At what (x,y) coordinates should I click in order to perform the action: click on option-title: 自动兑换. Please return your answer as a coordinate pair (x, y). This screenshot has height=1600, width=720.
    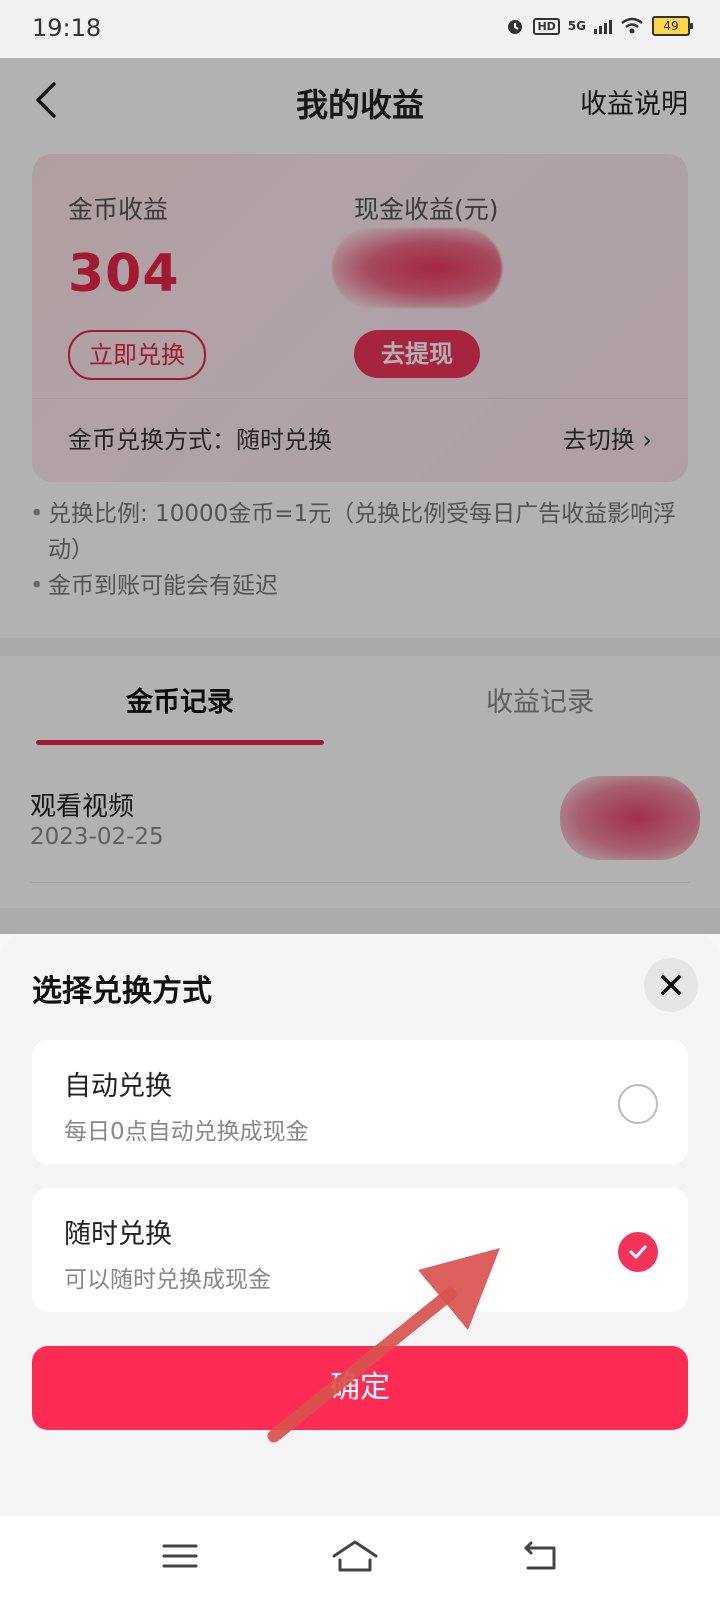
    Looking at the image, I should click on (118, 1086).